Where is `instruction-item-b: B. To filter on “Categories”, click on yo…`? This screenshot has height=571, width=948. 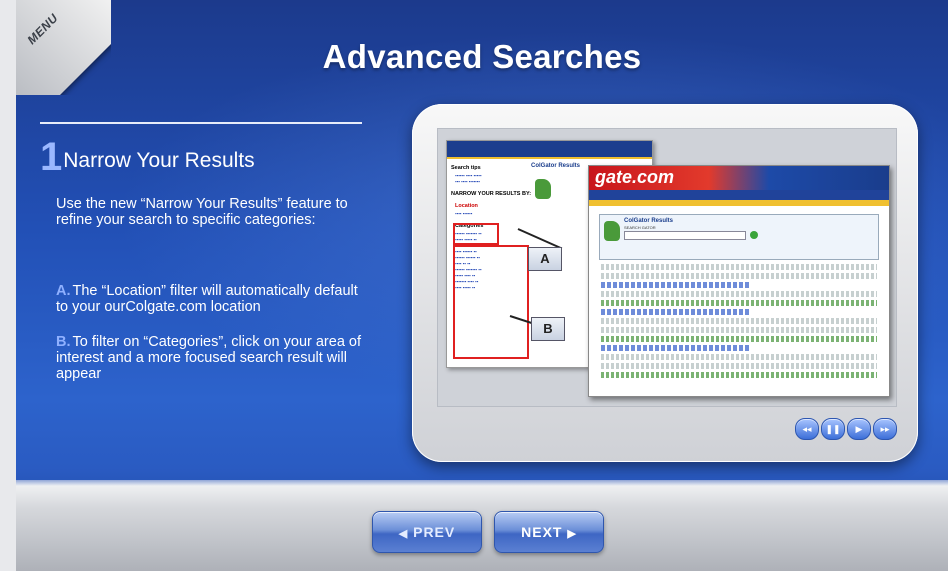 instruction-item-b: B. To filter on “Categories”, click on yo… is located at coordinates (212, 358).